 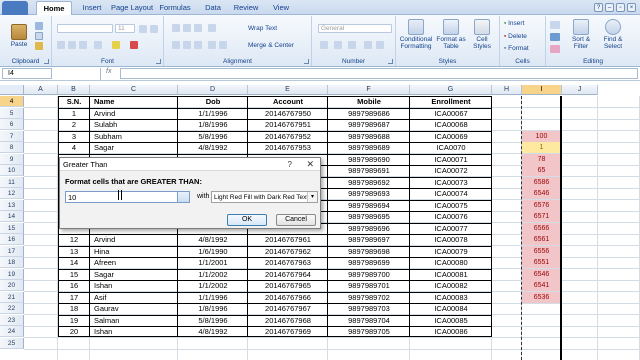 What do you see at coordinates (524, 23) in the screenshot?
I see `insert-cells-button: ▪ Insert` at bounding box center [524, 23].